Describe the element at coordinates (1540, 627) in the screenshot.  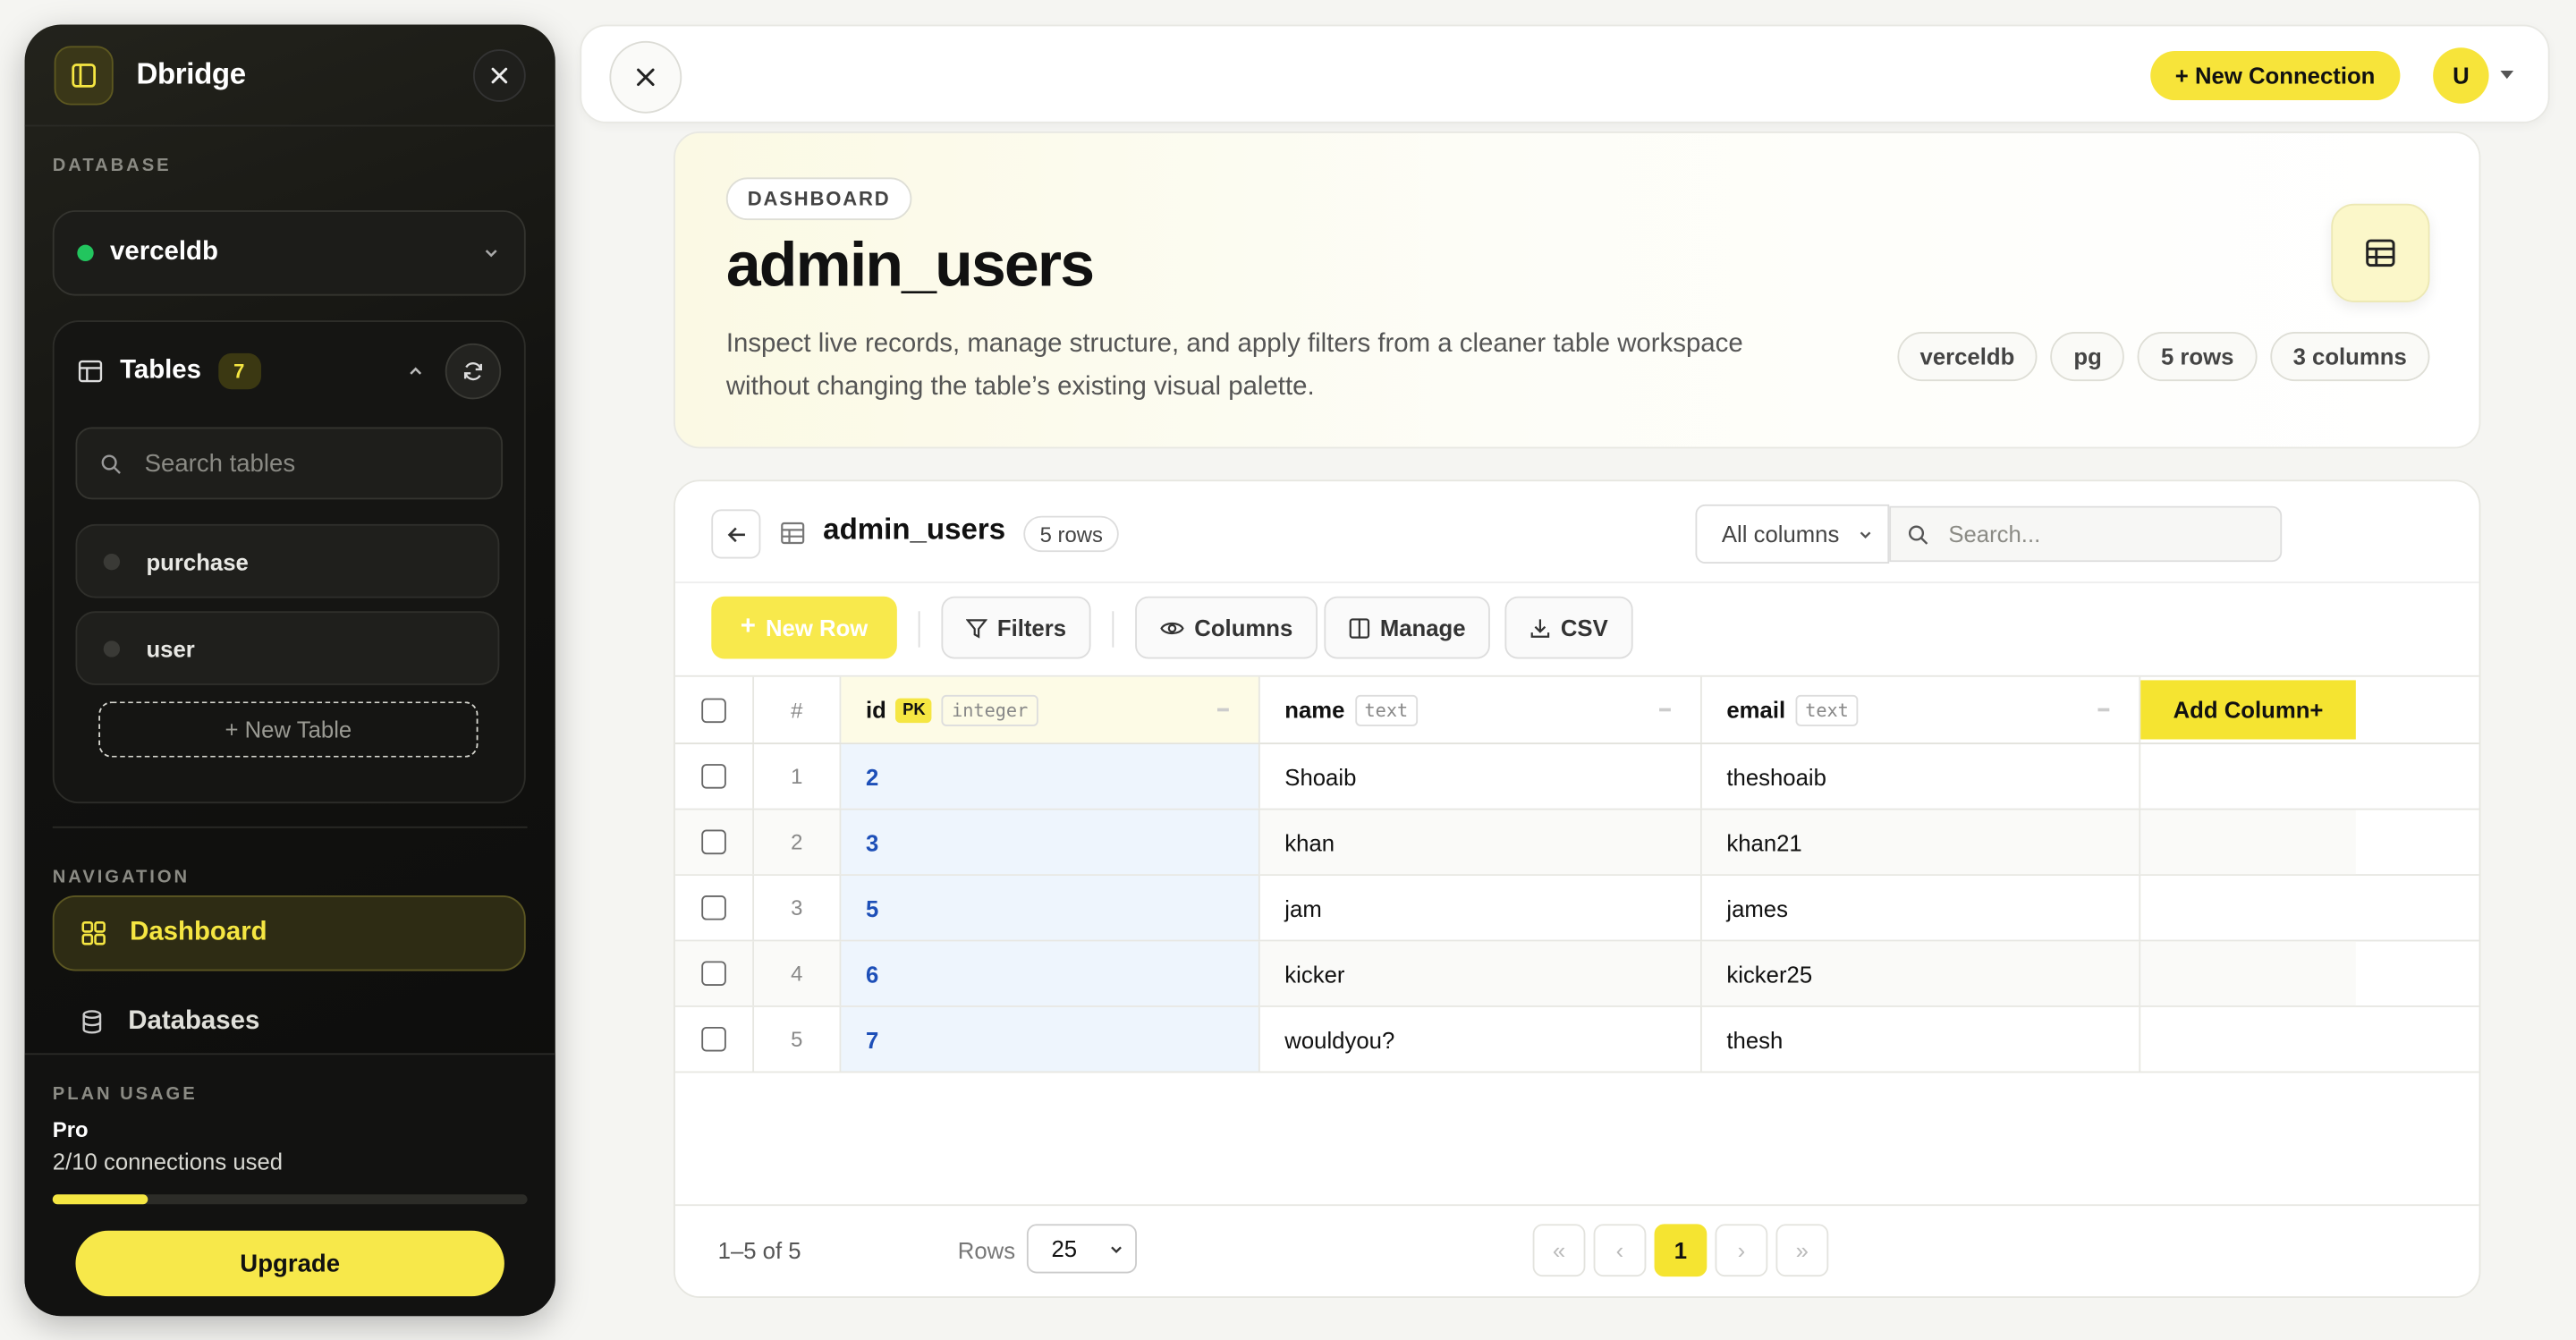
I see `download-icon` at that location.